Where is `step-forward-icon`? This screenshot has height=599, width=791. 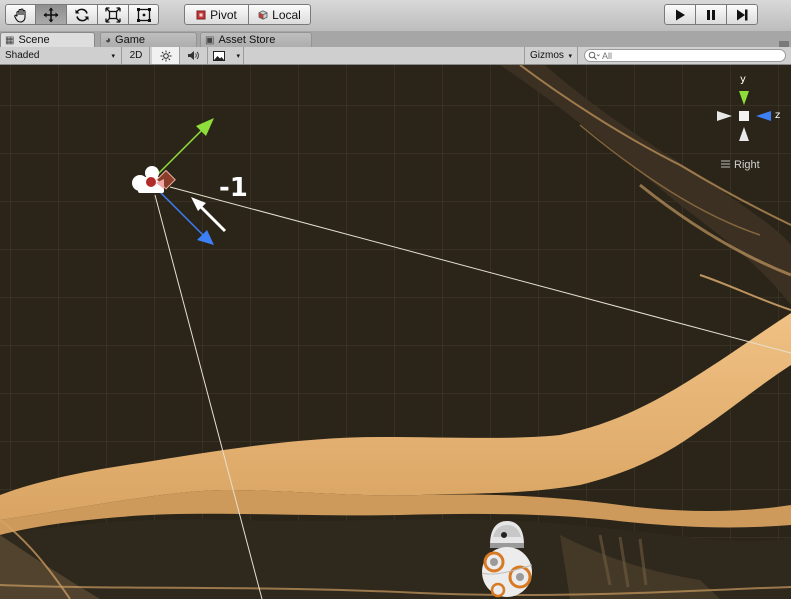 step-forward-icon is located at coordinates (742, 14).